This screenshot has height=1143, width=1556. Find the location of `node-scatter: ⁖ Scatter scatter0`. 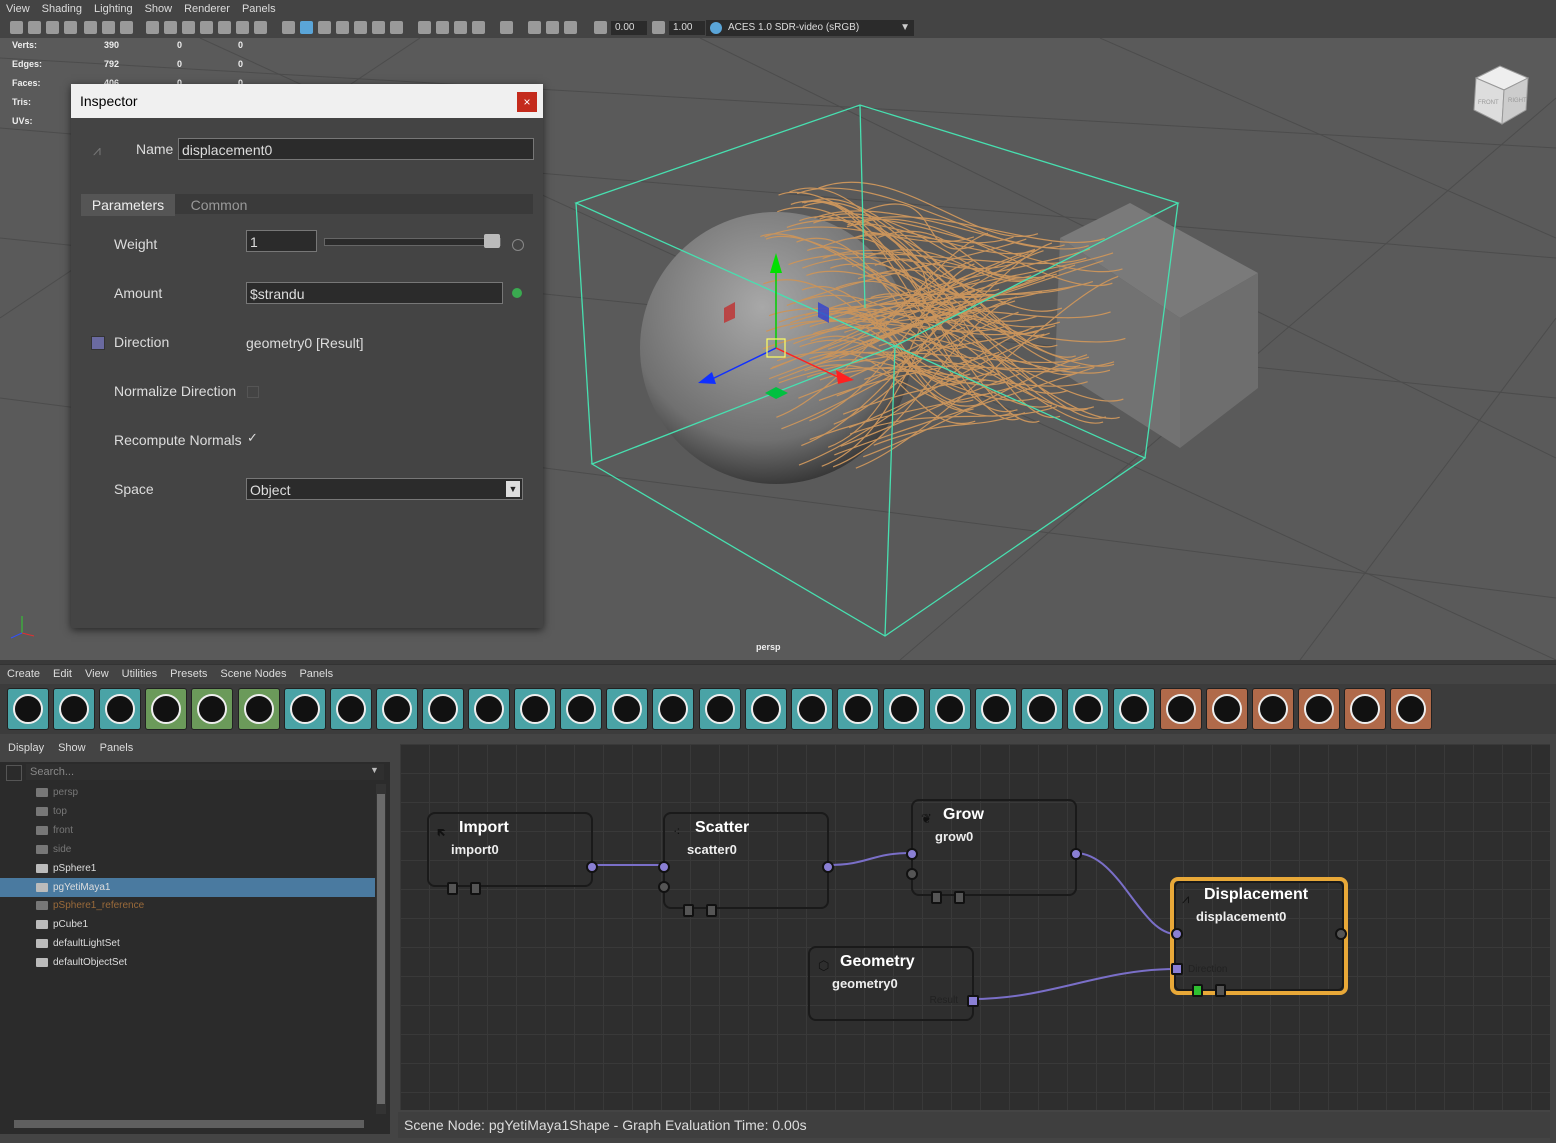

node-scatter: ⁖ Scatter scatter0 is located at coordinates (746, 864).